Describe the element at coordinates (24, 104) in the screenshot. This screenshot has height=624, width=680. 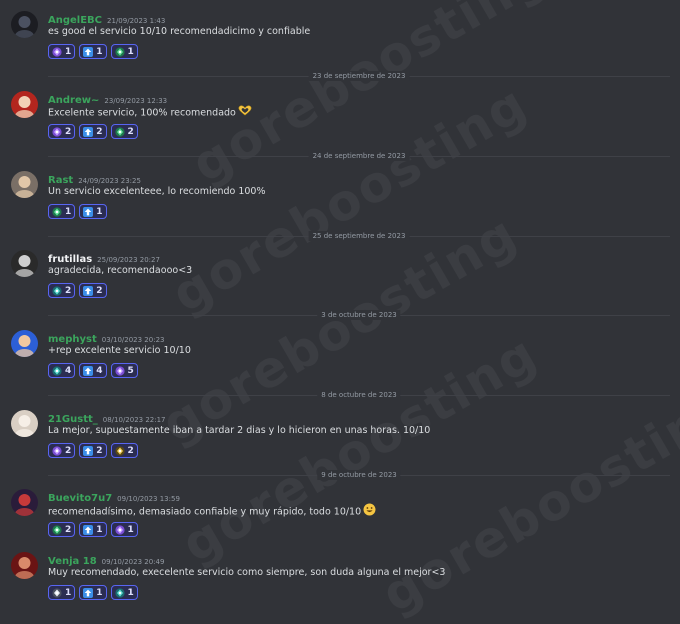
I see `santa-avatar-icon` at that location.